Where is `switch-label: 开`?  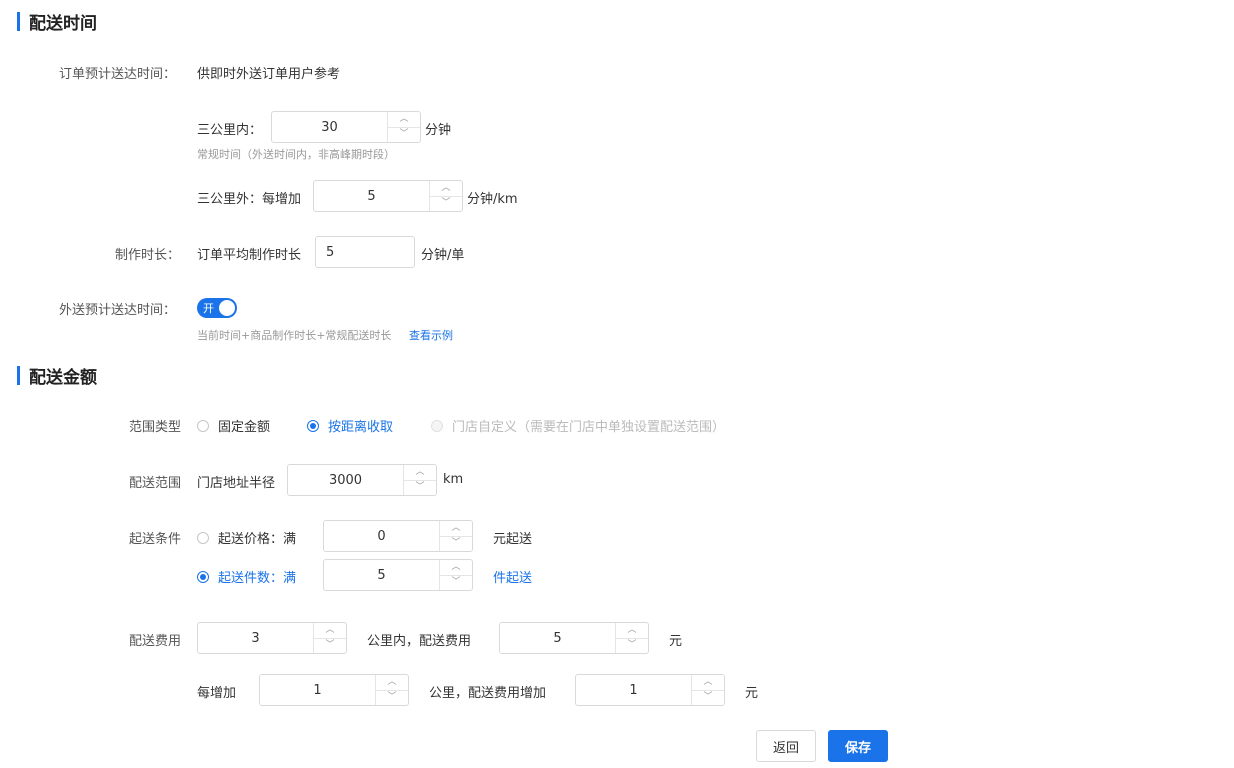 switch-label: 开 is located at coordinates (208, 308).